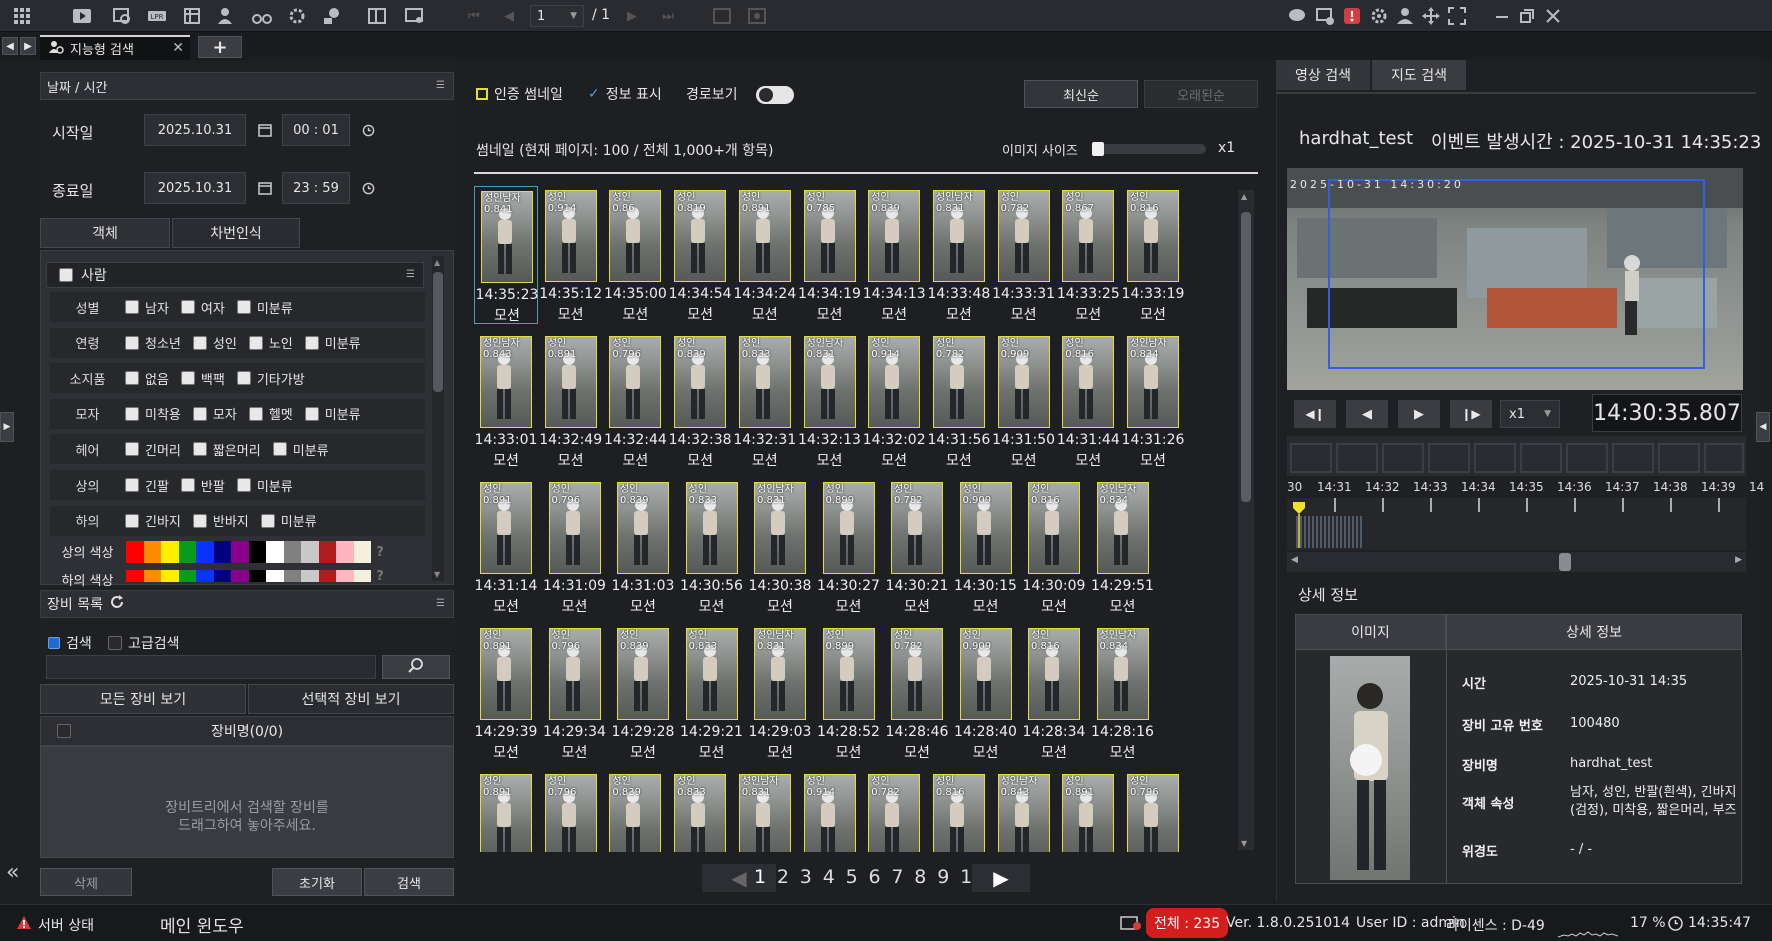 This screenshot has width=1772, height=941. Describe the element at coordinates (757, 16) in the screenshot. I see `record-icon` at that location.